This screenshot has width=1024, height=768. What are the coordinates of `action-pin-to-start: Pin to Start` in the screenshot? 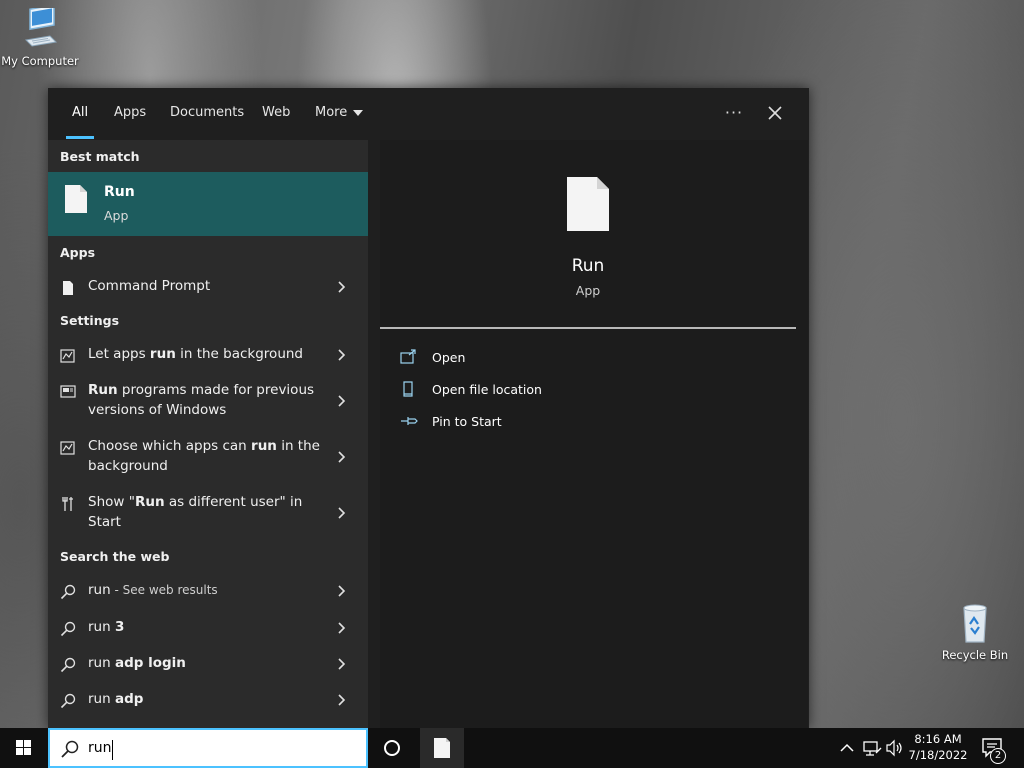 It's located at (500, 422).